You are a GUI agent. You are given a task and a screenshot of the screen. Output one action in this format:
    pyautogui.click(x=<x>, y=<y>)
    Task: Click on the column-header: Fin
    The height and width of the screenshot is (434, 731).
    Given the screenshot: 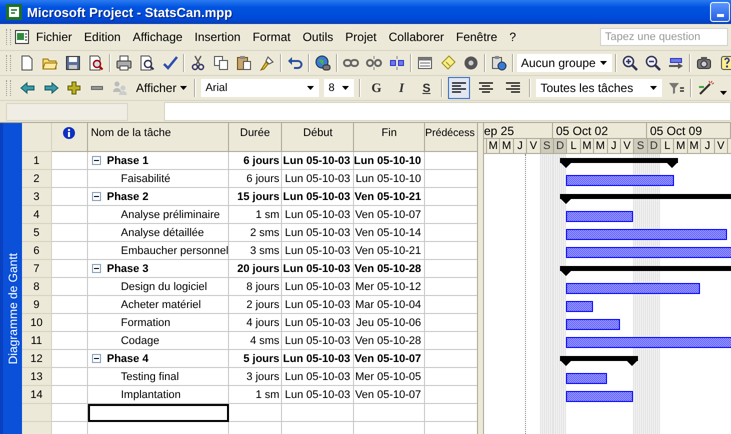 What is the action you would take?
    pyautogui.click(x=390, y=137)
    